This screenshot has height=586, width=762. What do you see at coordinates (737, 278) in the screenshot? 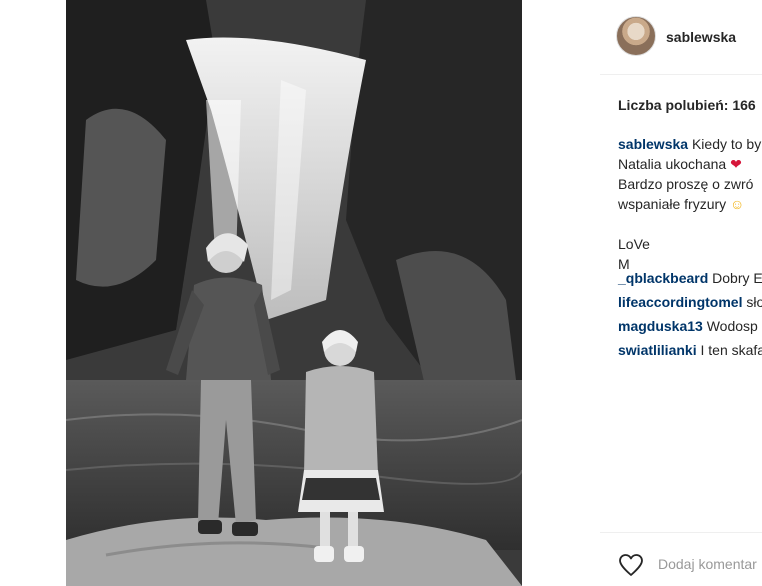
I see `comment-text: Dobry E` at bounding box center [737, 278].